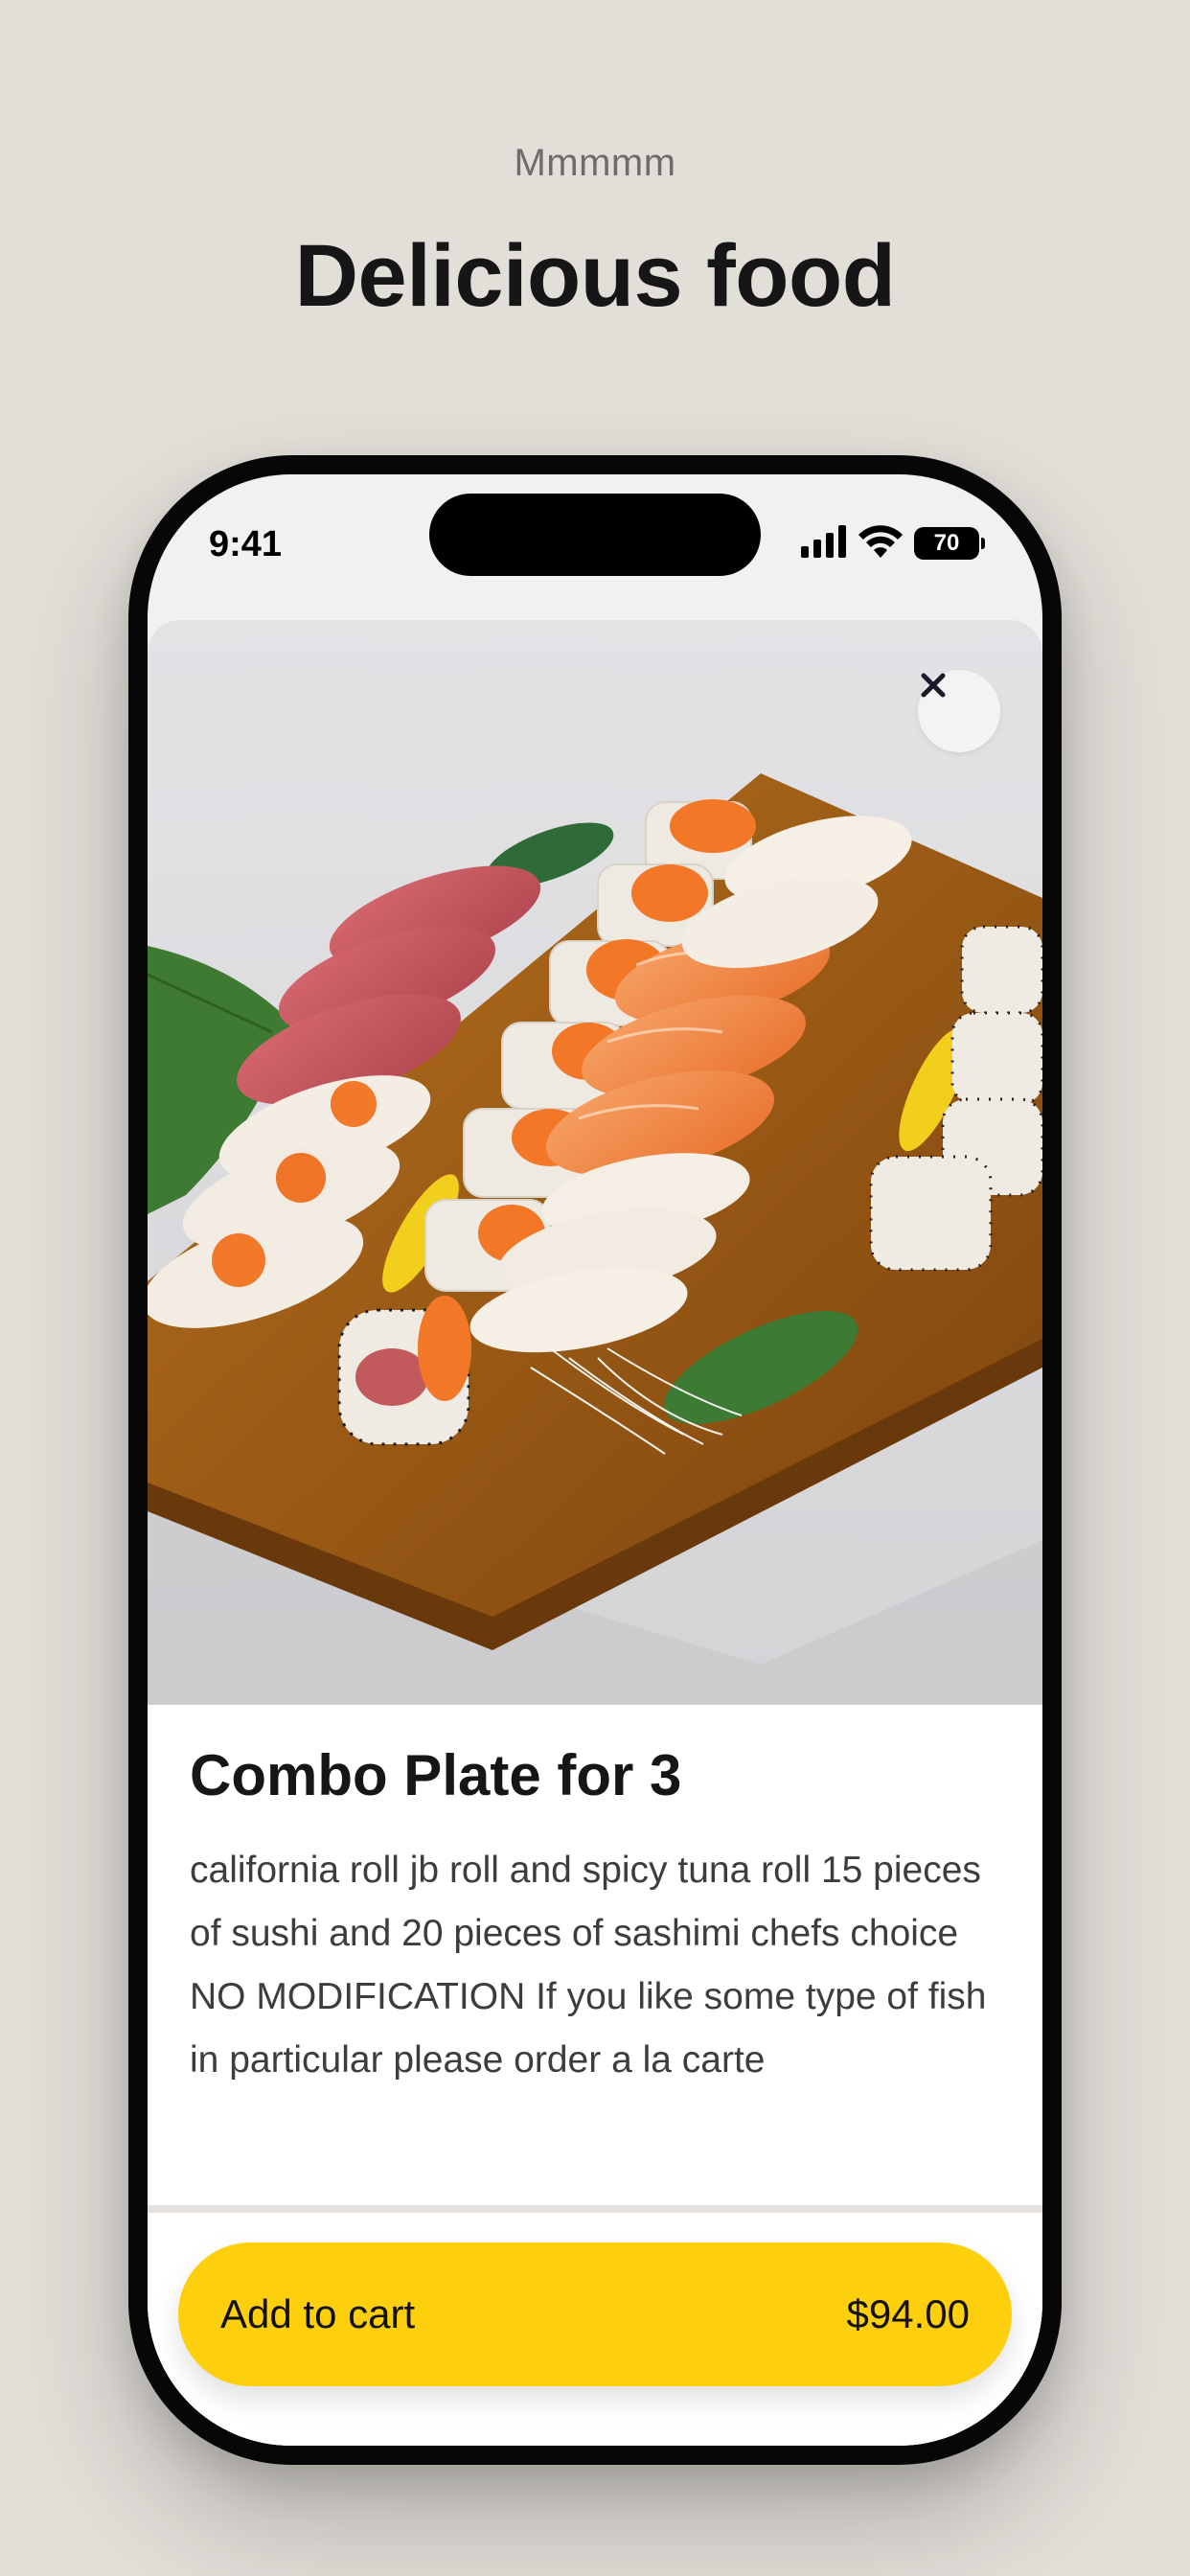 The width and height of the screenshot is (1190, 2576). What do you see at coordinates (318, 2313) in the screenshot?
I see `add-to-cart-label: Add to cart` at bounding box center [318, 2313].